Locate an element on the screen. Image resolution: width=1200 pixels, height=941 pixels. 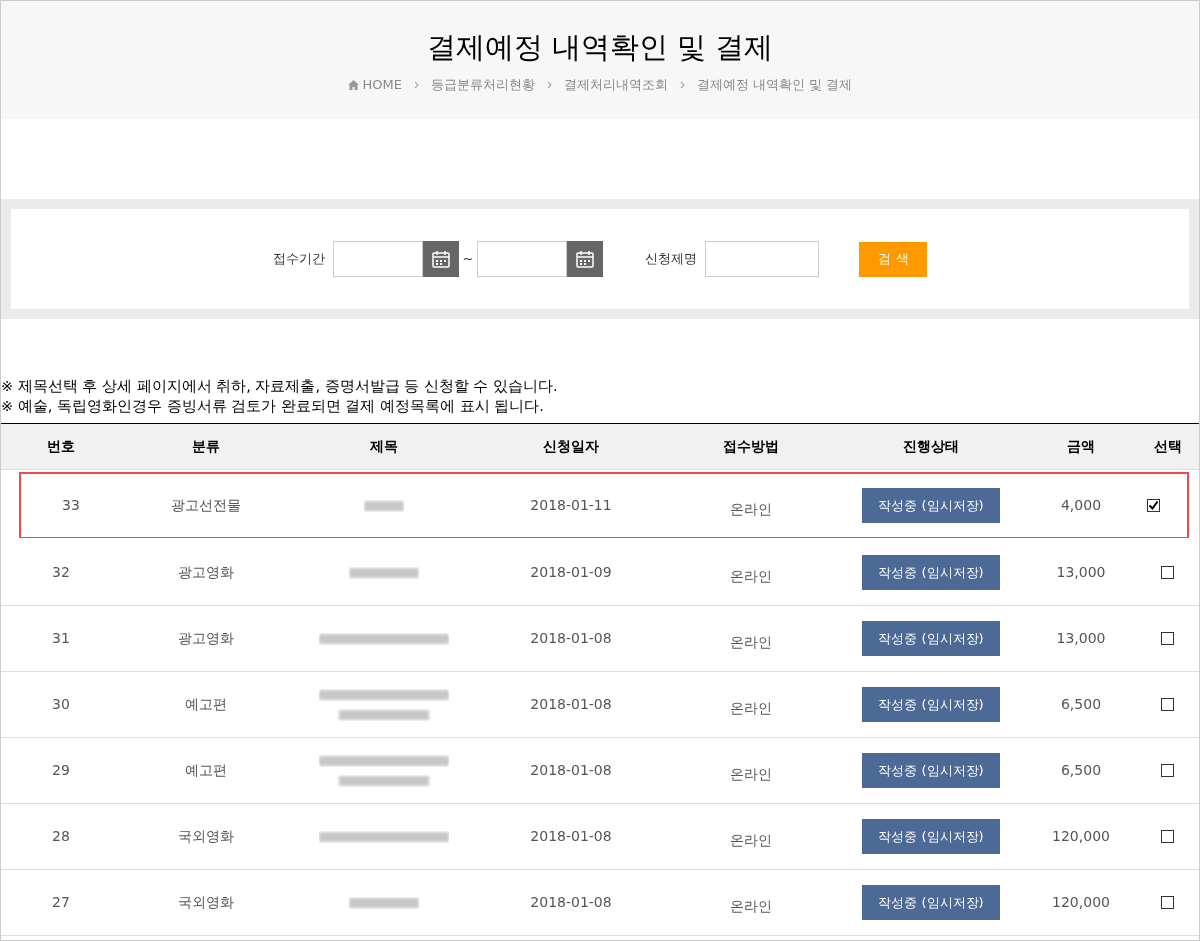
table-cell-text: 2018-01-11 is located at coordinates (571, 505).